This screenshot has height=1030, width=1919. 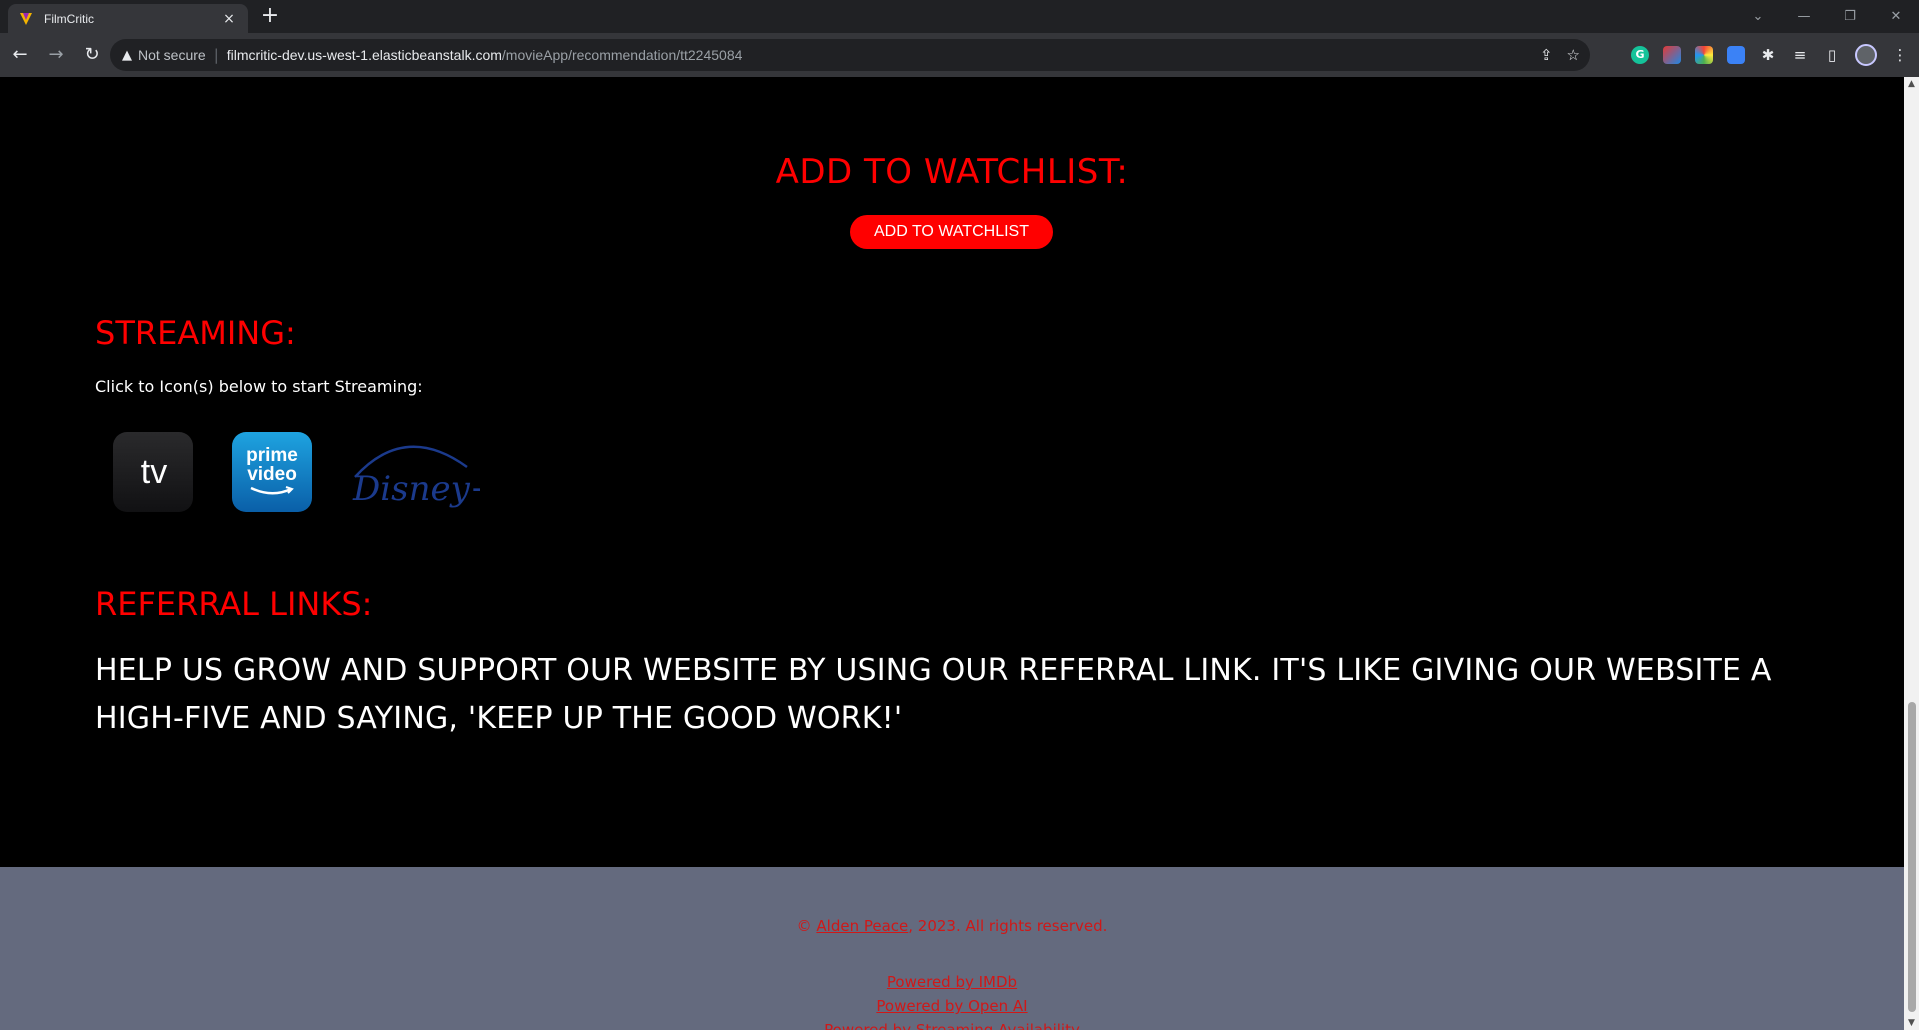 I want to click on new-tab-button: +, so click(x=270, y=17).